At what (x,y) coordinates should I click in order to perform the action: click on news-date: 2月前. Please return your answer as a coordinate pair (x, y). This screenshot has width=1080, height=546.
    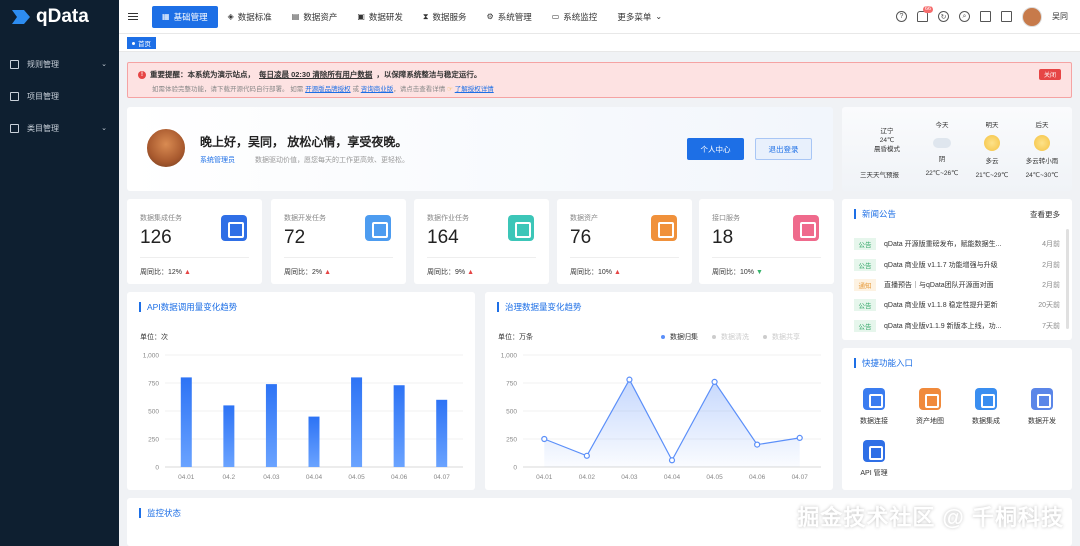
    Looking at the image, I should click on (1051, 285).